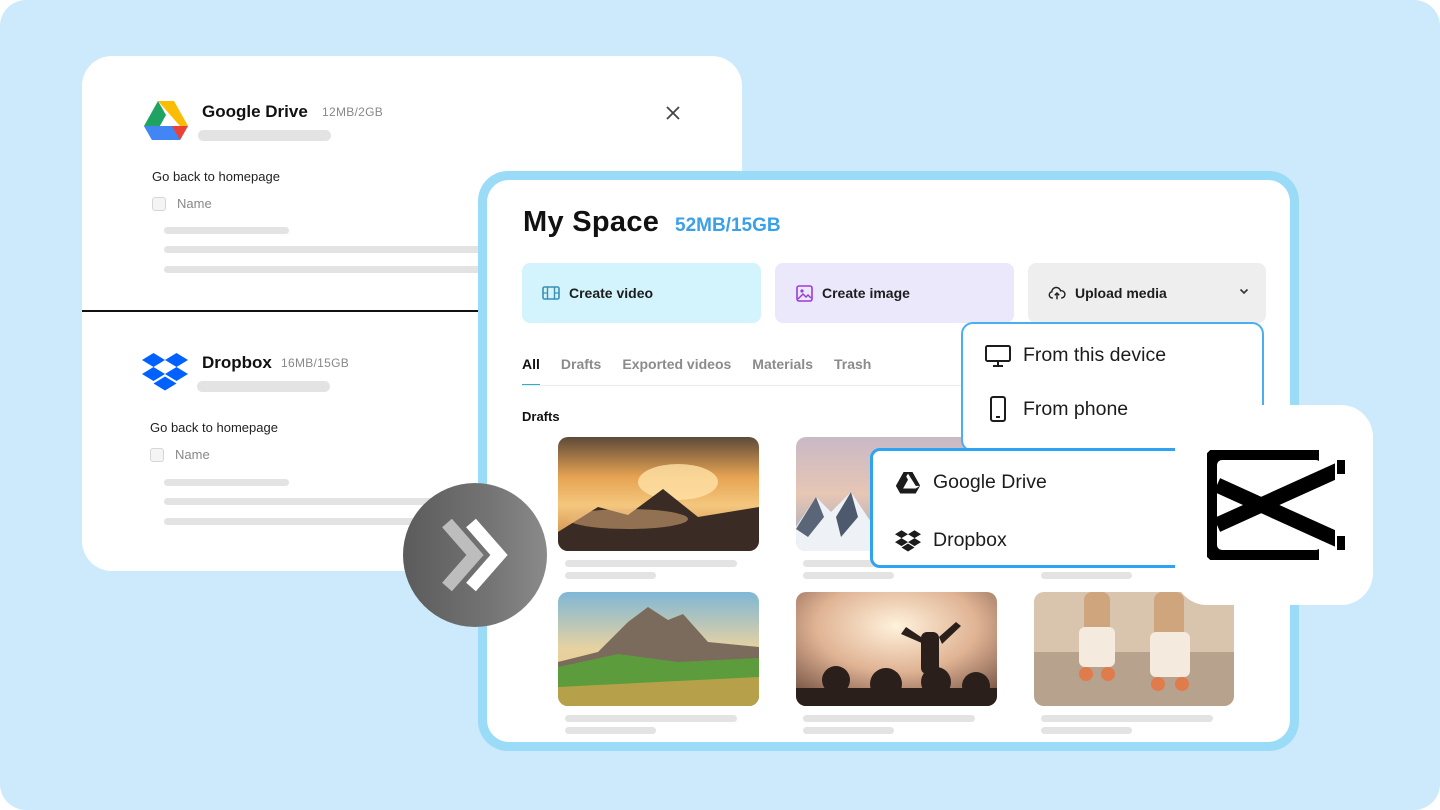  I want to click on google-drive-quota: 12MB/2GB, so click(353, 112).